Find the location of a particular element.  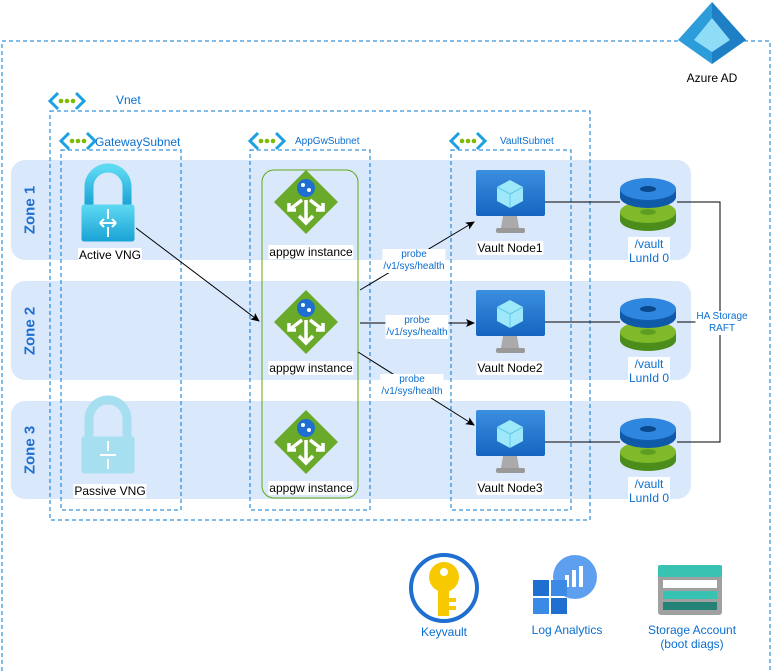

active-vng-label: Active VNG is located at coordinates (110, 255).